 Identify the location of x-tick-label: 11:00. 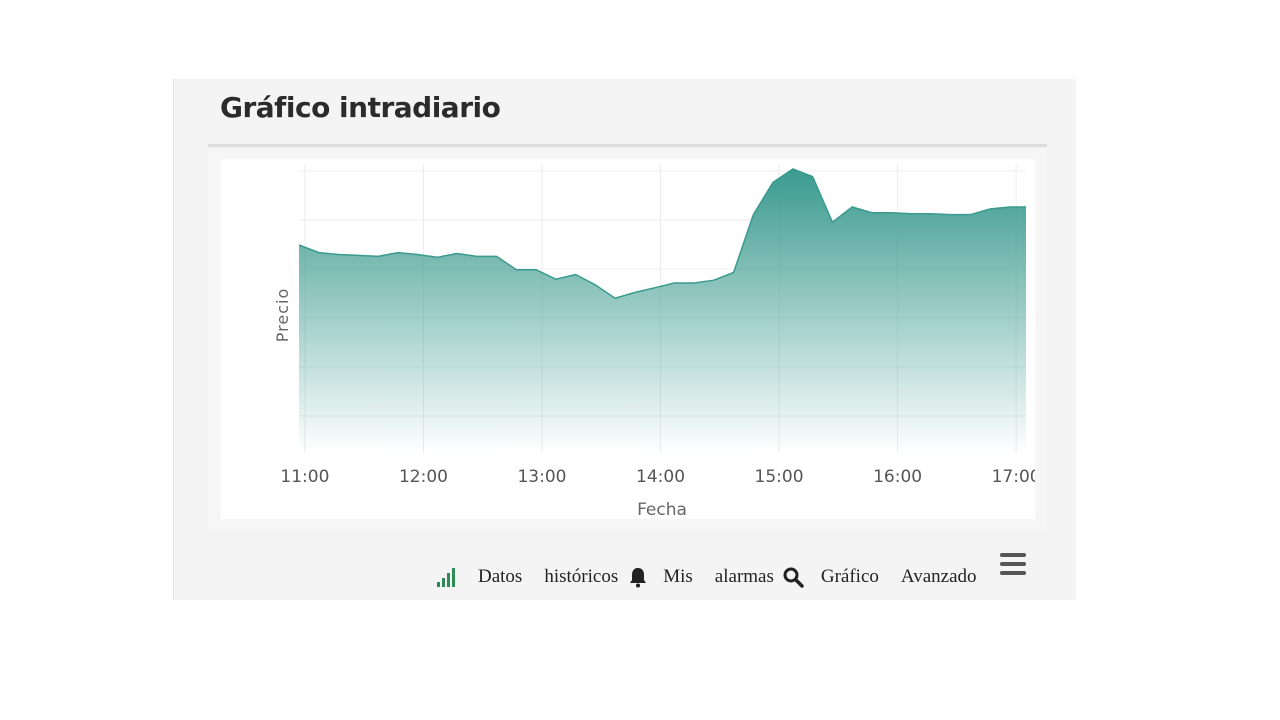
(304, 477).